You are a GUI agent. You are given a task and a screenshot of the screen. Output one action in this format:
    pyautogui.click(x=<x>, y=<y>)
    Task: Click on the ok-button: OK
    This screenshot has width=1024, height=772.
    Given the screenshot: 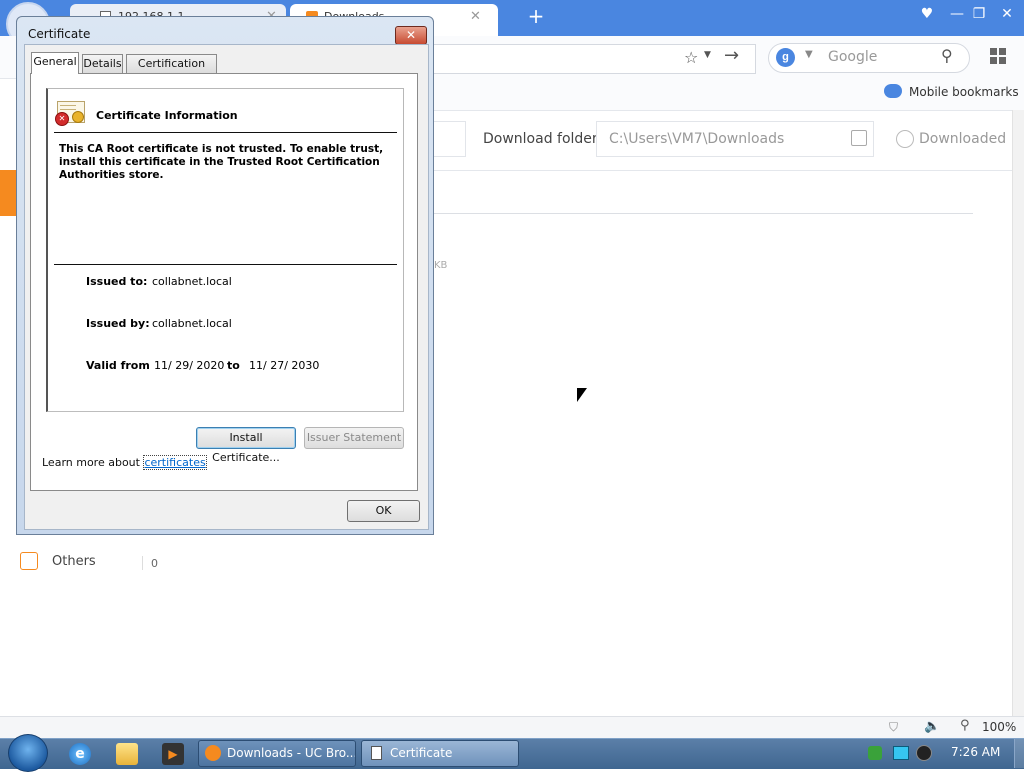 What is the action you would take?
    pyautogui.click(x=383, y=511)
    